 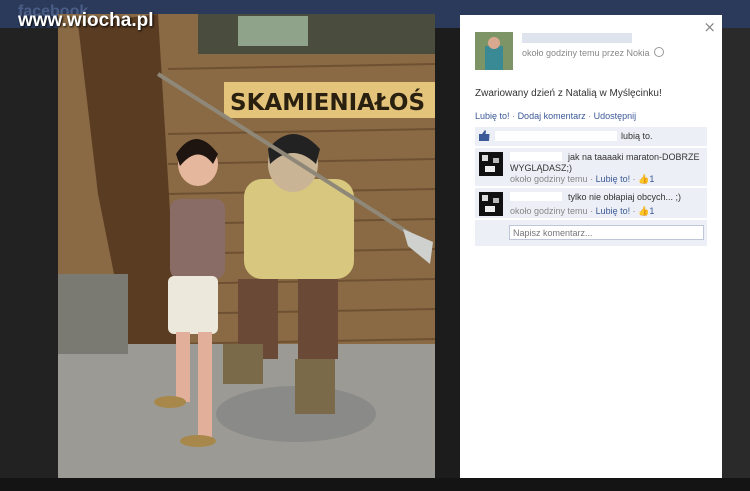 I want to click on background-right, so click(x=736, y=259).